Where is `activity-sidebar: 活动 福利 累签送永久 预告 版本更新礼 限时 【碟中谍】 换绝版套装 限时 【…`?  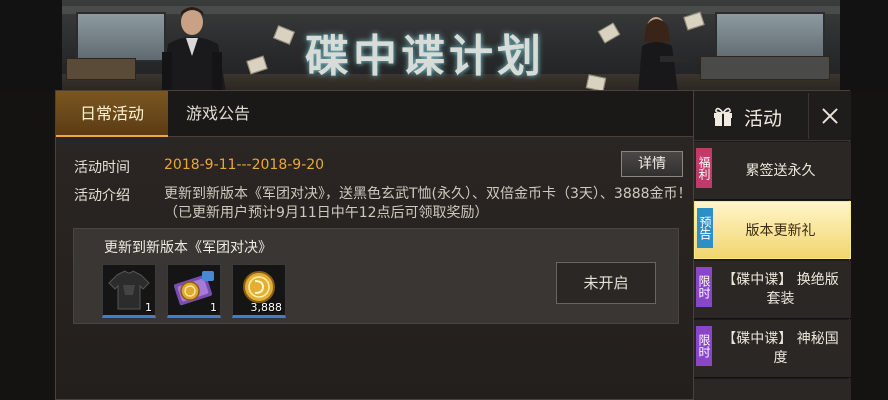 activity-sidebar: 活动 福利 累签送永久 预告 版本更新礼 限时 【碟中谍】 换绝版套装 限时 【… is located at coordinates (772, 245).